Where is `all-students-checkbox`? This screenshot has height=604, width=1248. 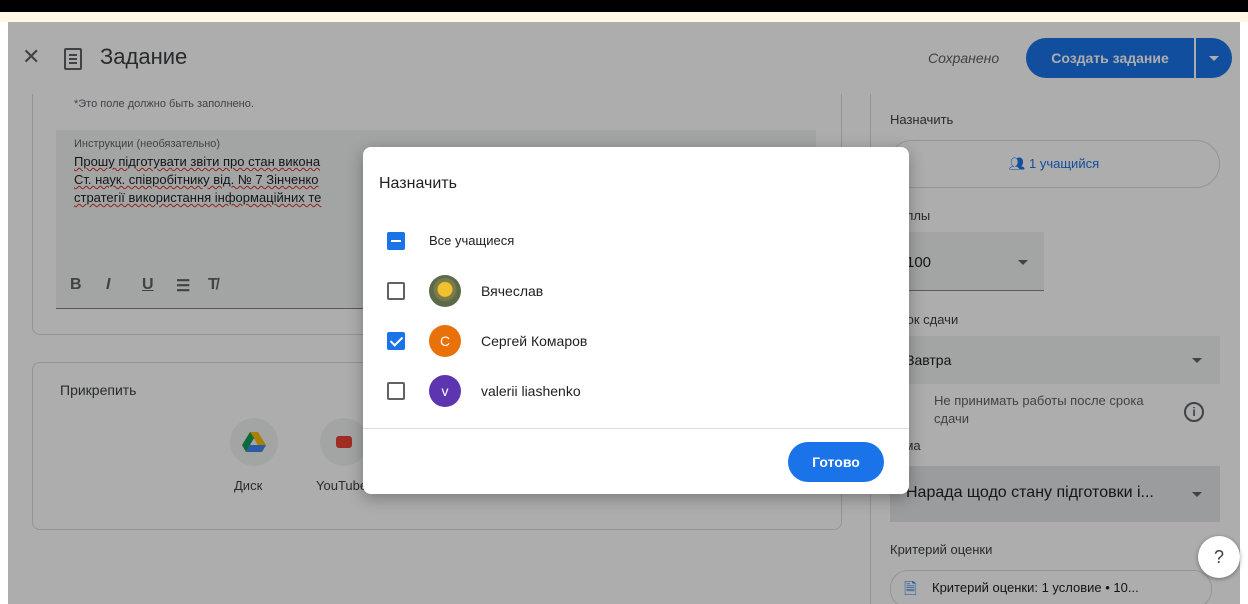
all-students-checkbox is located at coordinates (396, 241).